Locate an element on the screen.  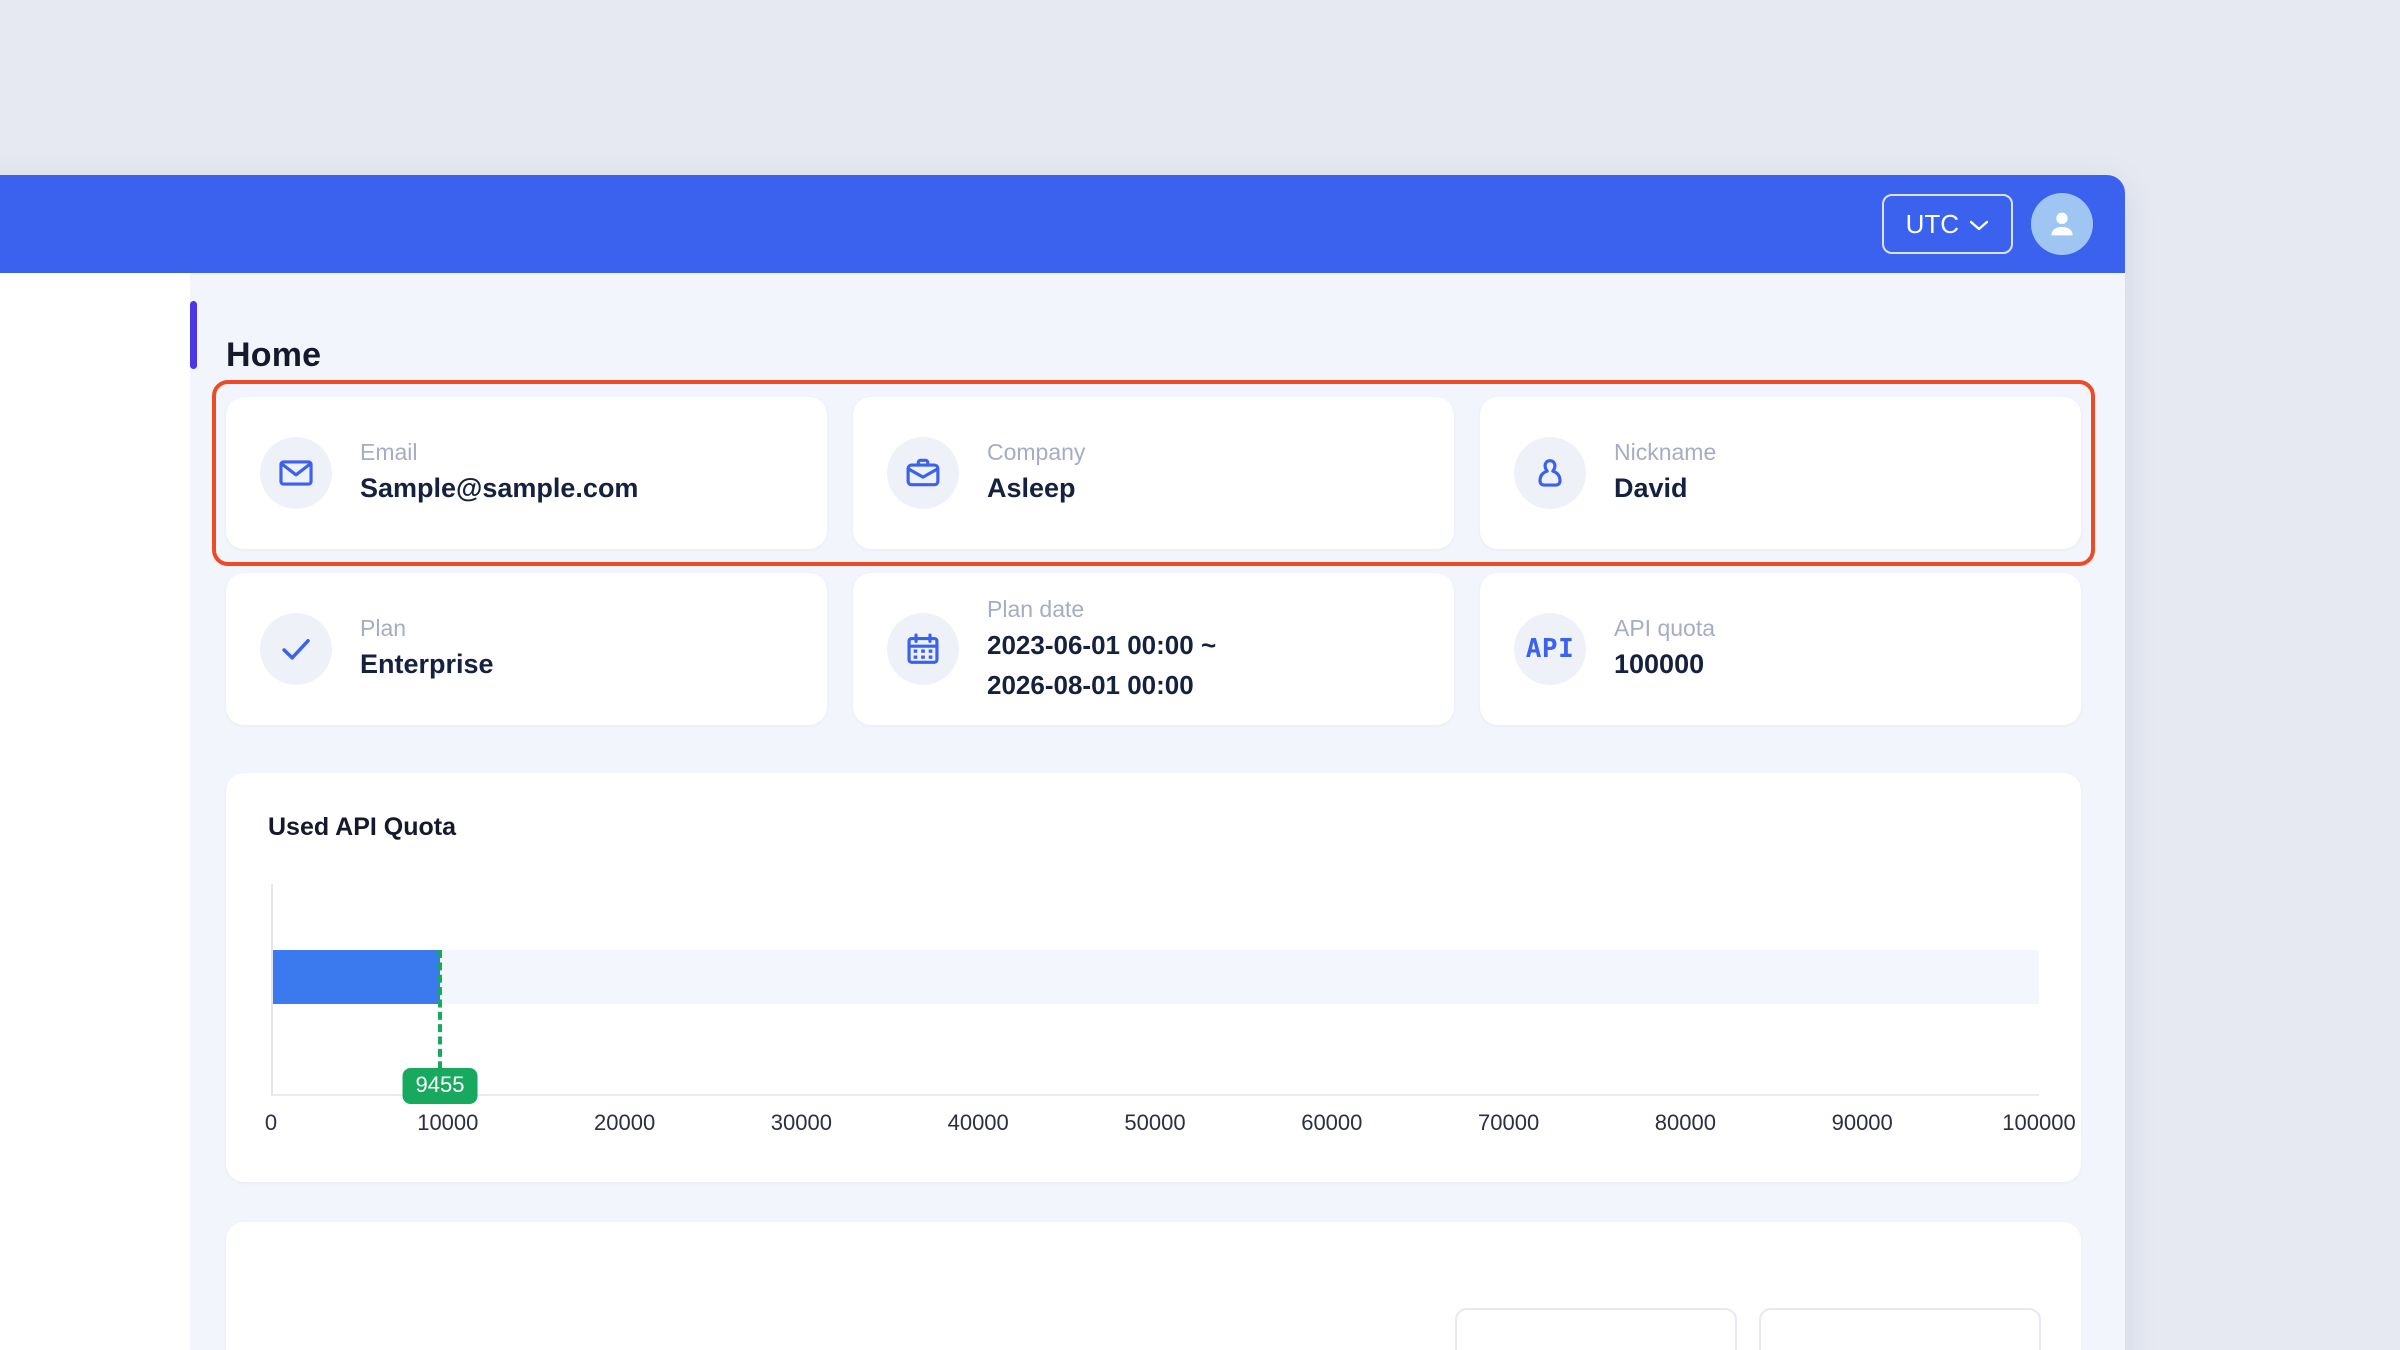
person-icon is located at coordinates (1550, 473).